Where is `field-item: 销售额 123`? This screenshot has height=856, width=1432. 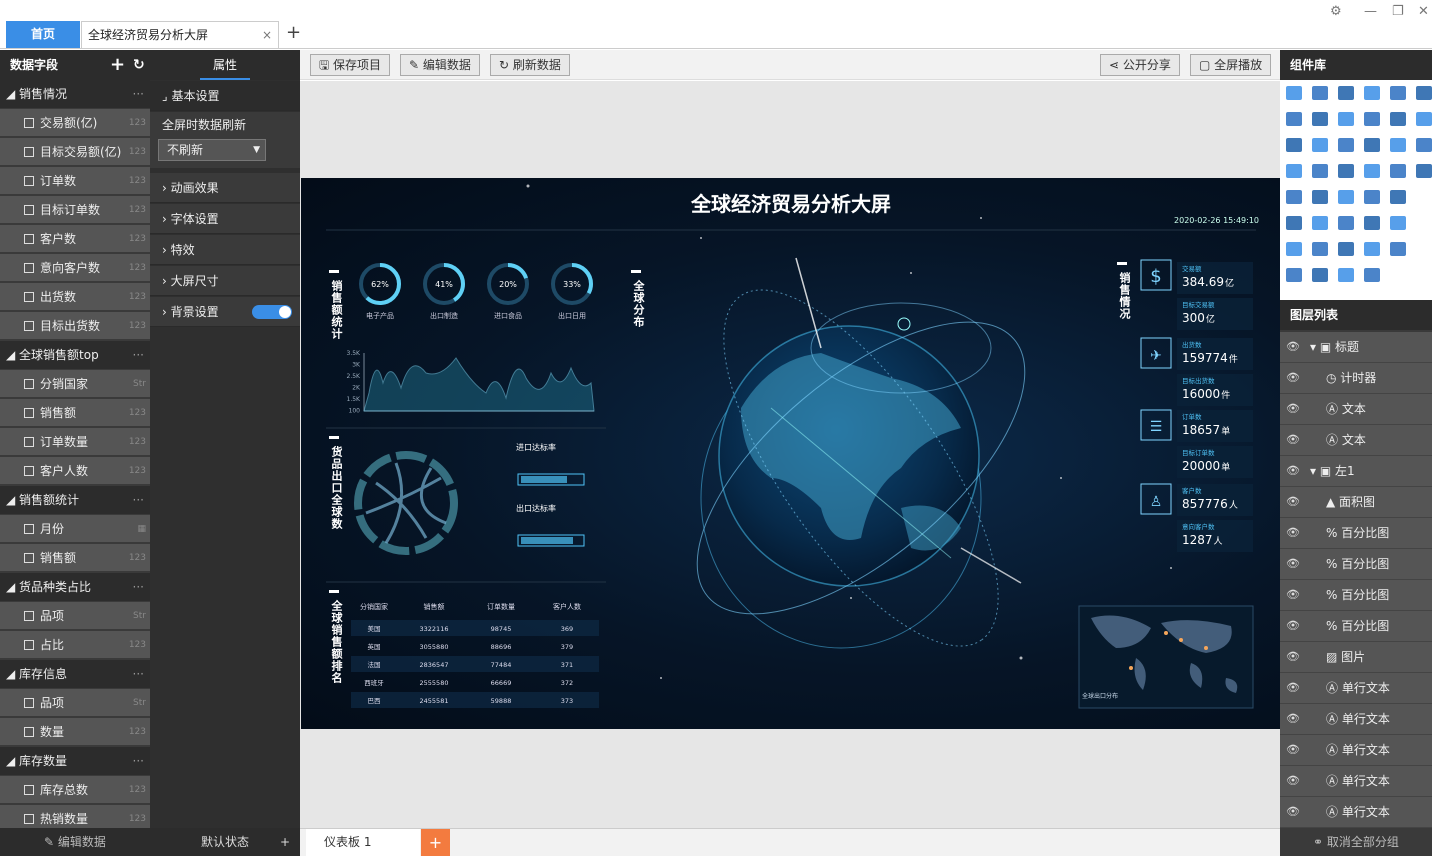 field-item: 销售额 123 is located at coordinates (75, 413).